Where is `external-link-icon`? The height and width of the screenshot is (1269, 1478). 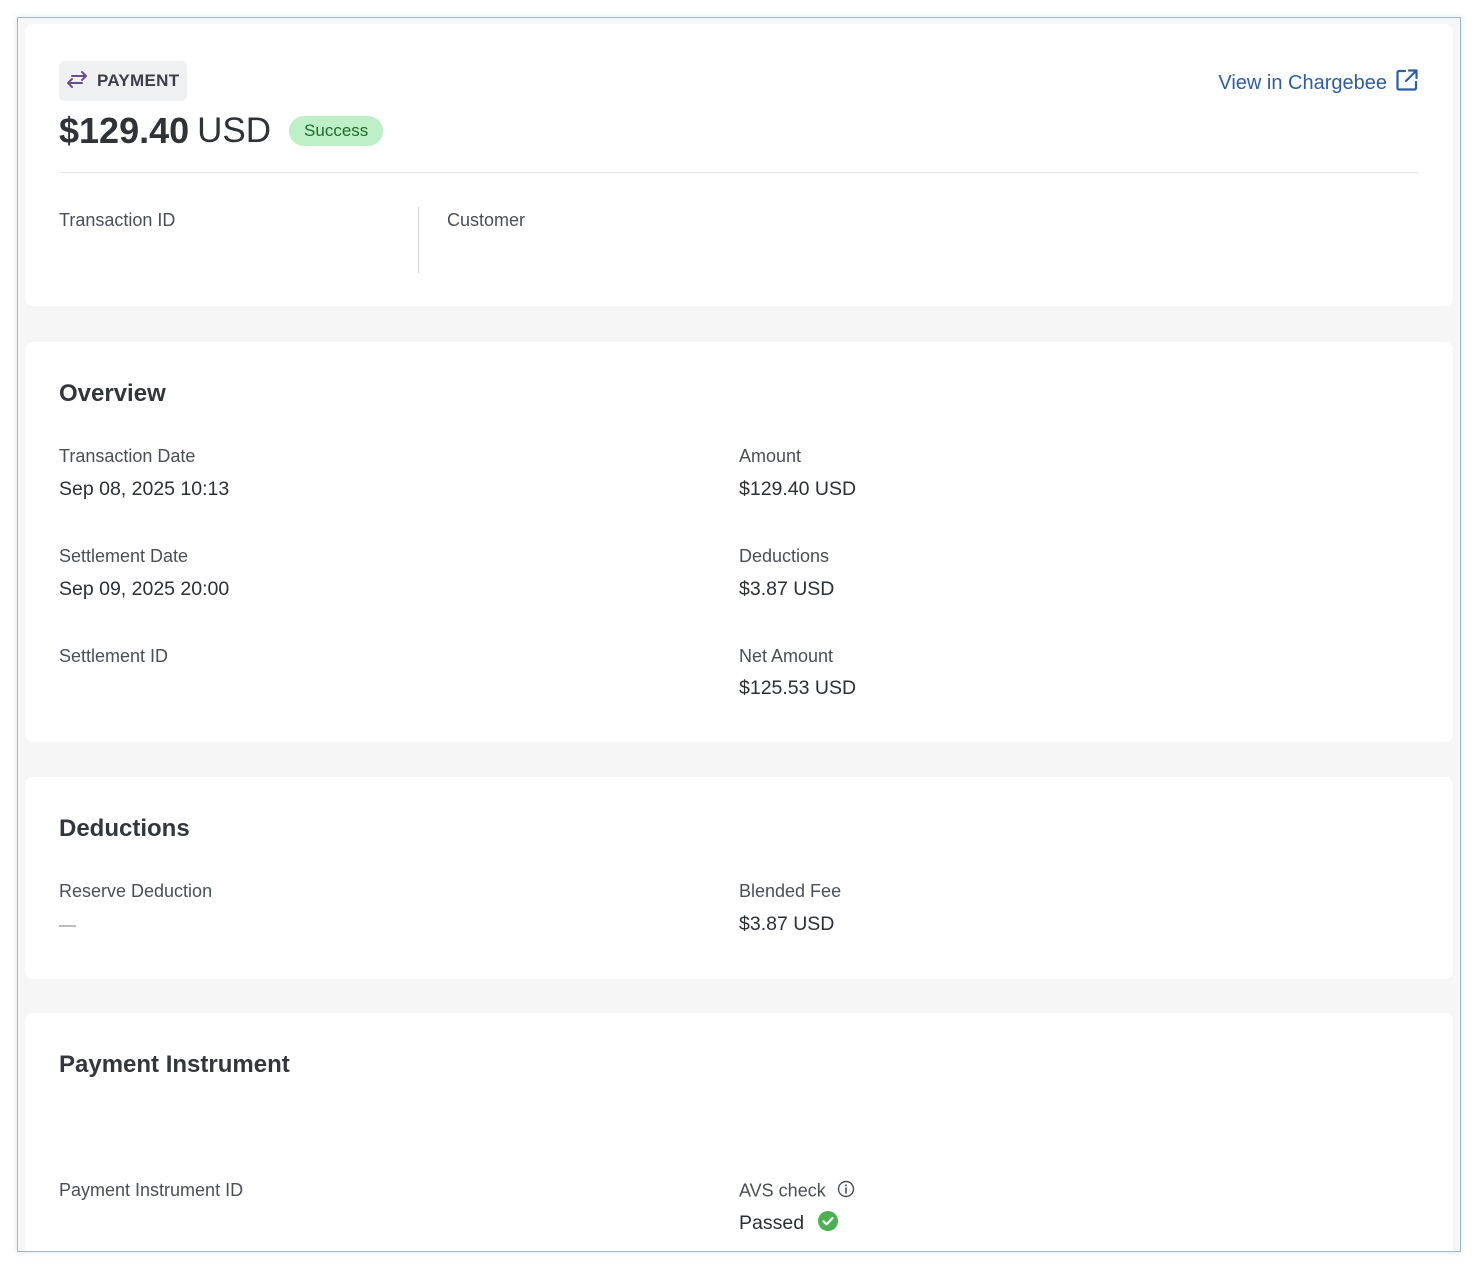 external-link-icon is located at coordinates (1407, 83).